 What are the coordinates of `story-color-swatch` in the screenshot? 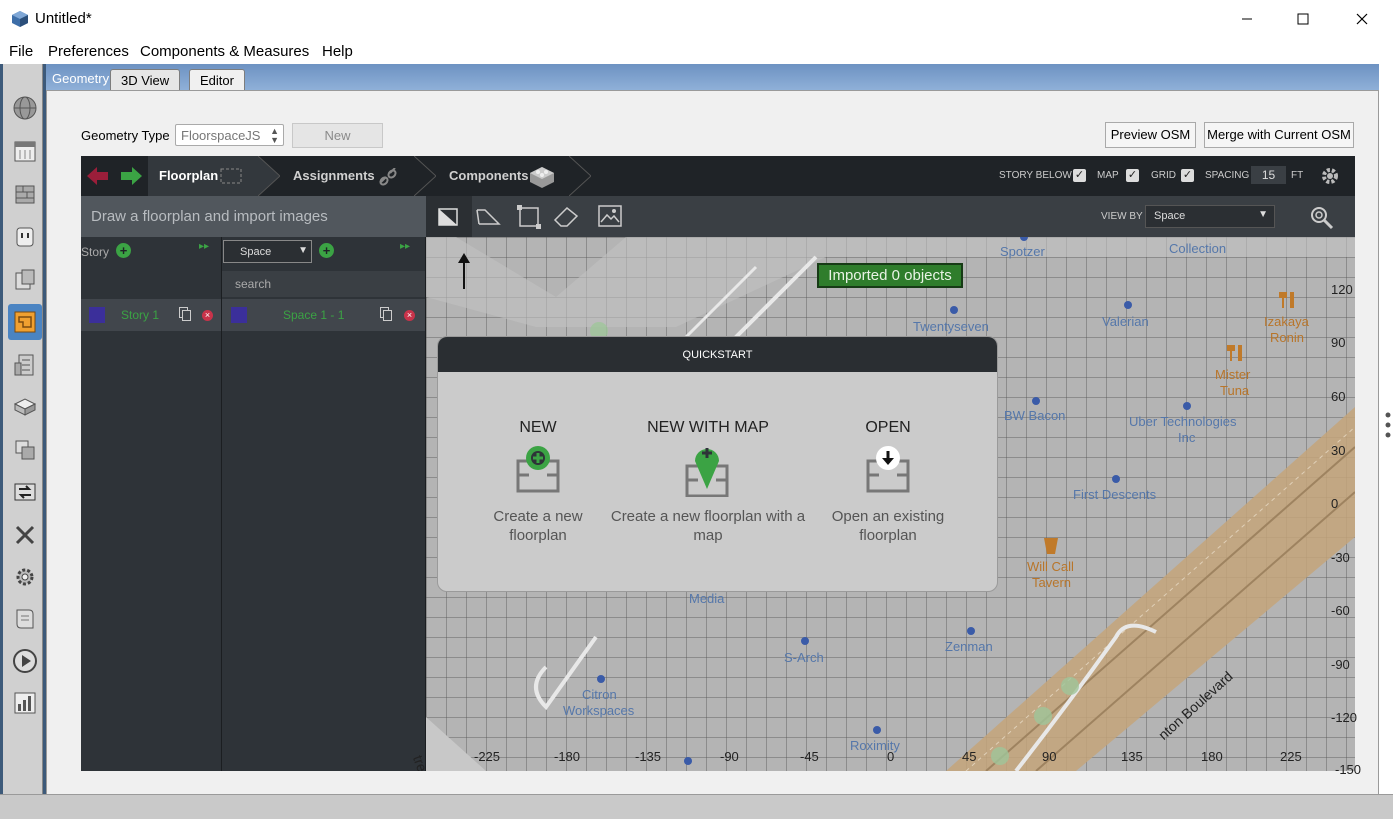 It's located at (97, 315).